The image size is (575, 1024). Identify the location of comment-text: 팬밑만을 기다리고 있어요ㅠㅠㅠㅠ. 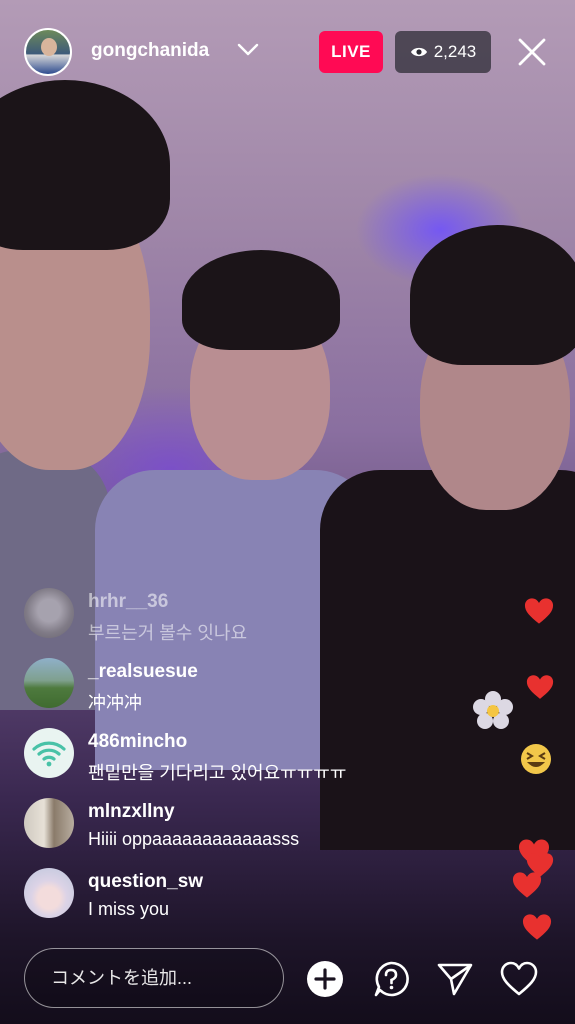
(217, 773).